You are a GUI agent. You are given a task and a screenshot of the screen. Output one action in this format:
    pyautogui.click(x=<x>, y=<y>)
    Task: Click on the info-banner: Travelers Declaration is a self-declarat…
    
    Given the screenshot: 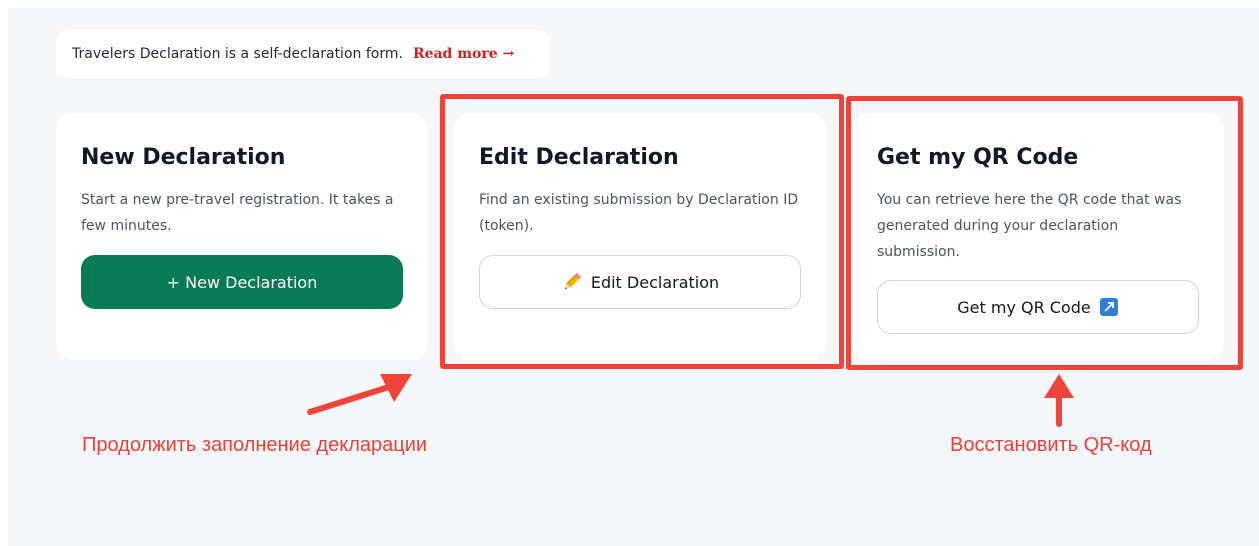 What is the action you would take?
    pyautogui.click(x=303, y=54)
    